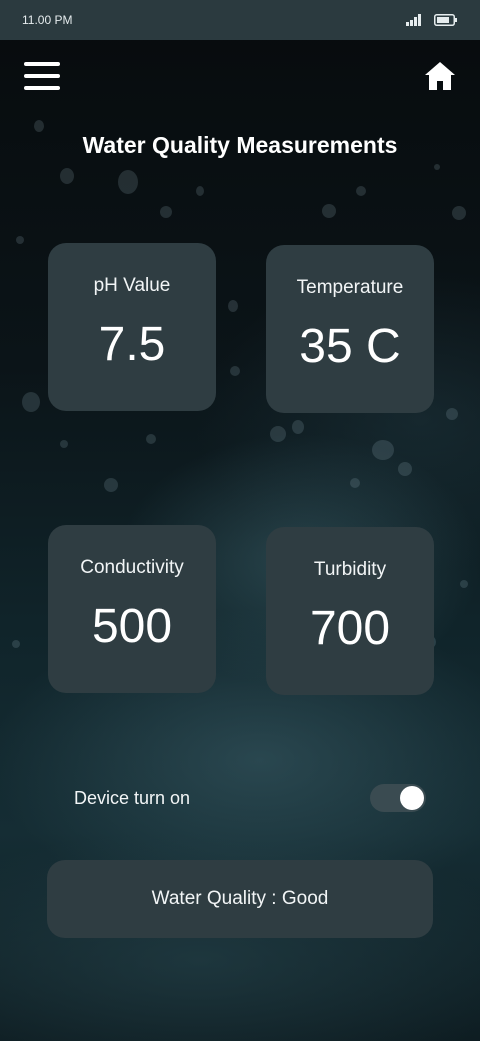  I want to click on temperature-card: Temperature 35 C, so click(350, 329).